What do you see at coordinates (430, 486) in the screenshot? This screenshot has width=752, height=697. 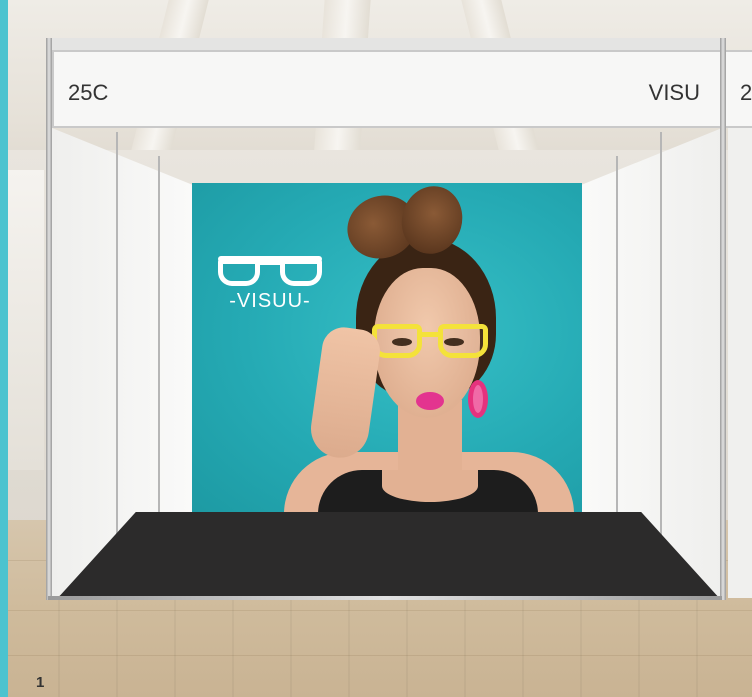 I see `model-neckline` at bounding box center [430, 486].